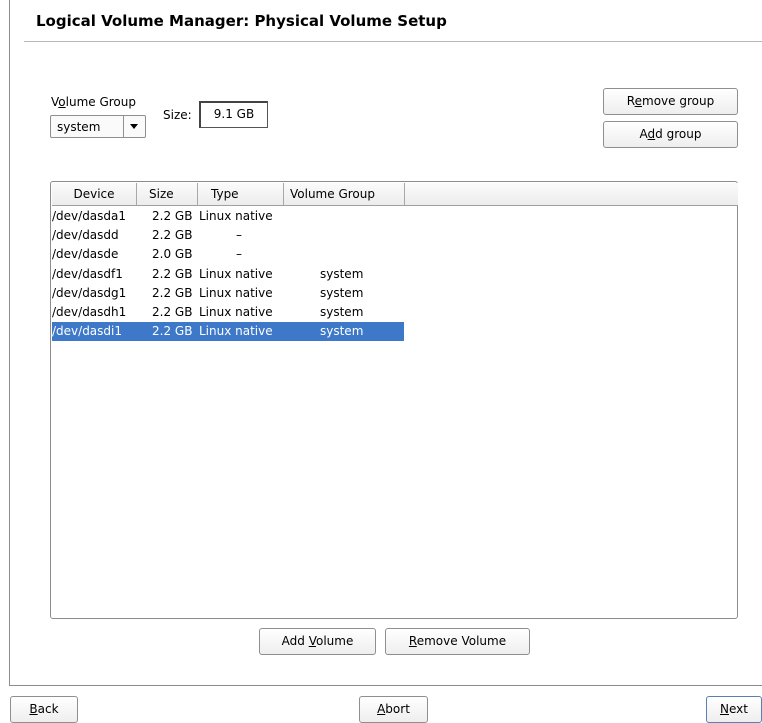  I want to click on volume-group-select: system, so click(98, 126).